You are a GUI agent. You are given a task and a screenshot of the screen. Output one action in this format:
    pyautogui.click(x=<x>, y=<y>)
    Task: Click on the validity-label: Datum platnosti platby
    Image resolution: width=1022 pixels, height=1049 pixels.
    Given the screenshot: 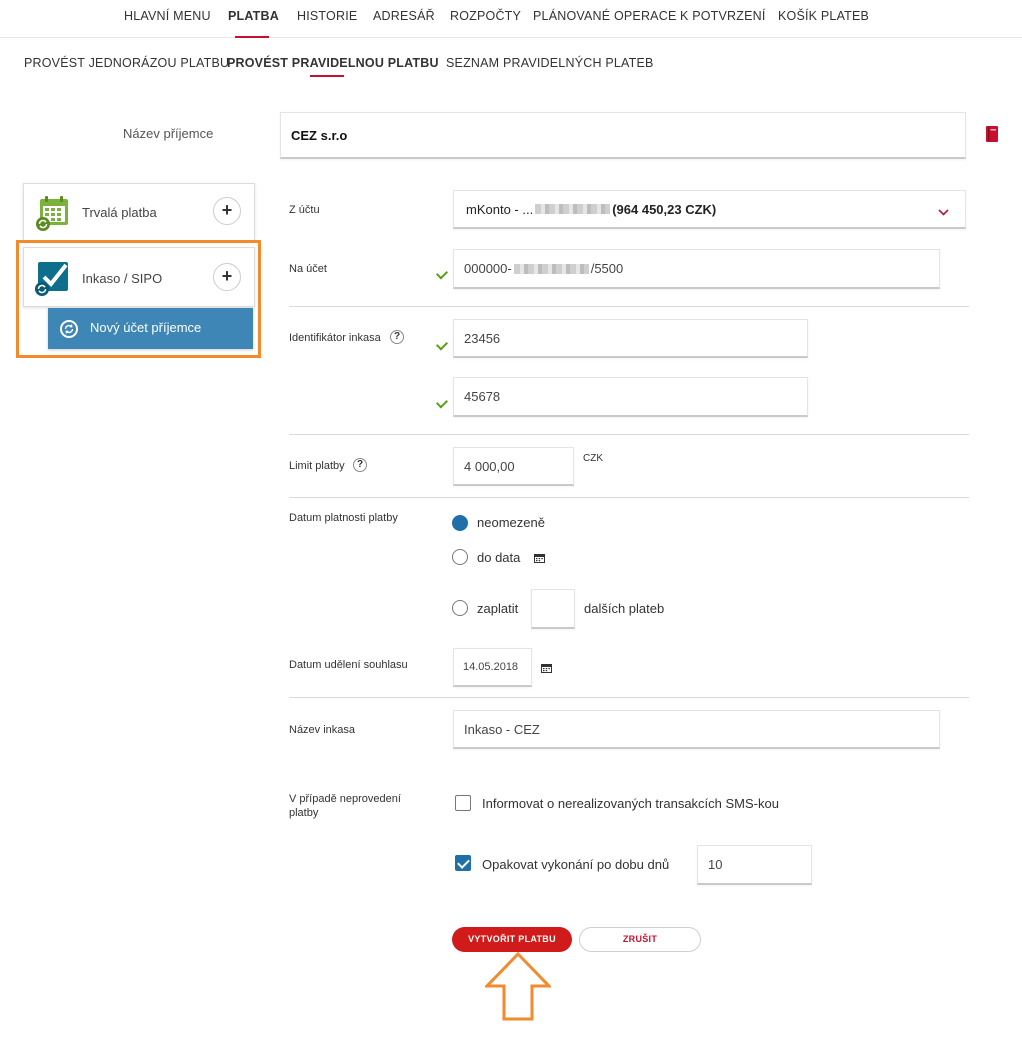 What is the action you would take?
    pyautogui.click(x=343, y=518)
    